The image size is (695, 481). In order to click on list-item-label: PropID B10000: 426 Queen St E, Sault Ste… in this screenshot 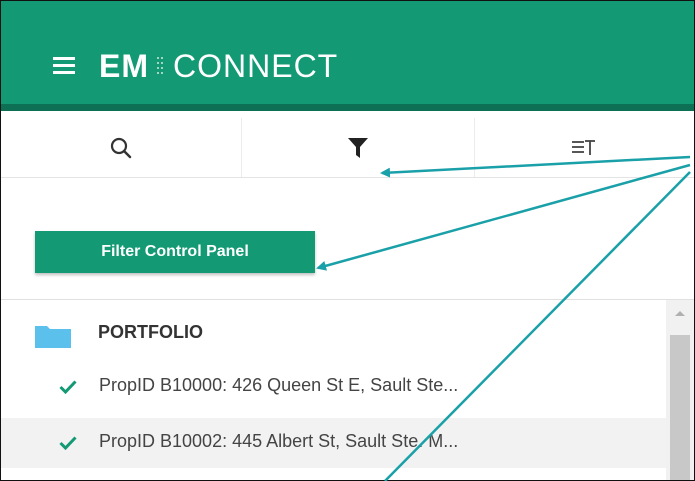, I will do `click(279, 385)`.